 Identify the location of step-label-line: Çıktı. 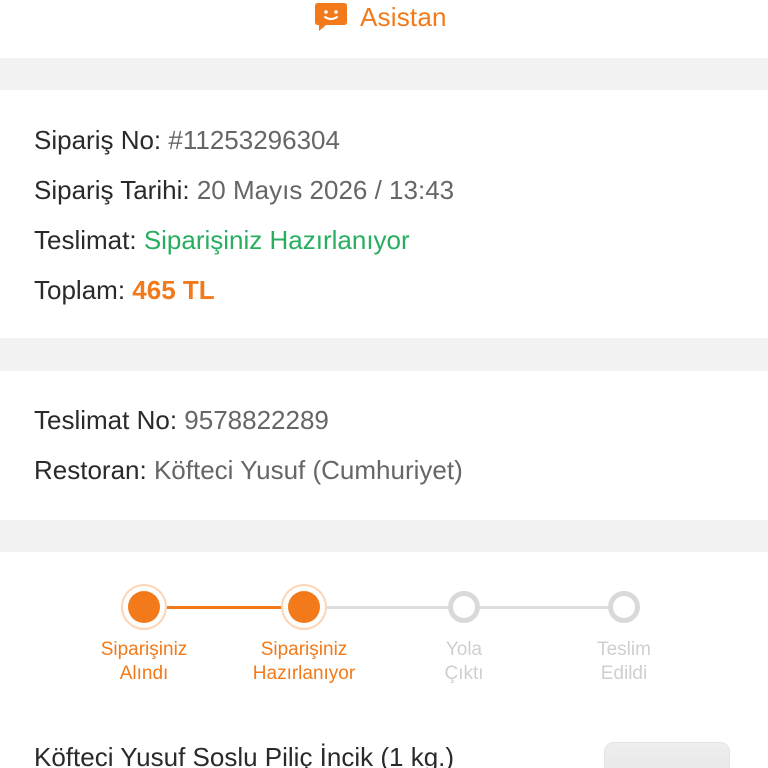
(464, 673).